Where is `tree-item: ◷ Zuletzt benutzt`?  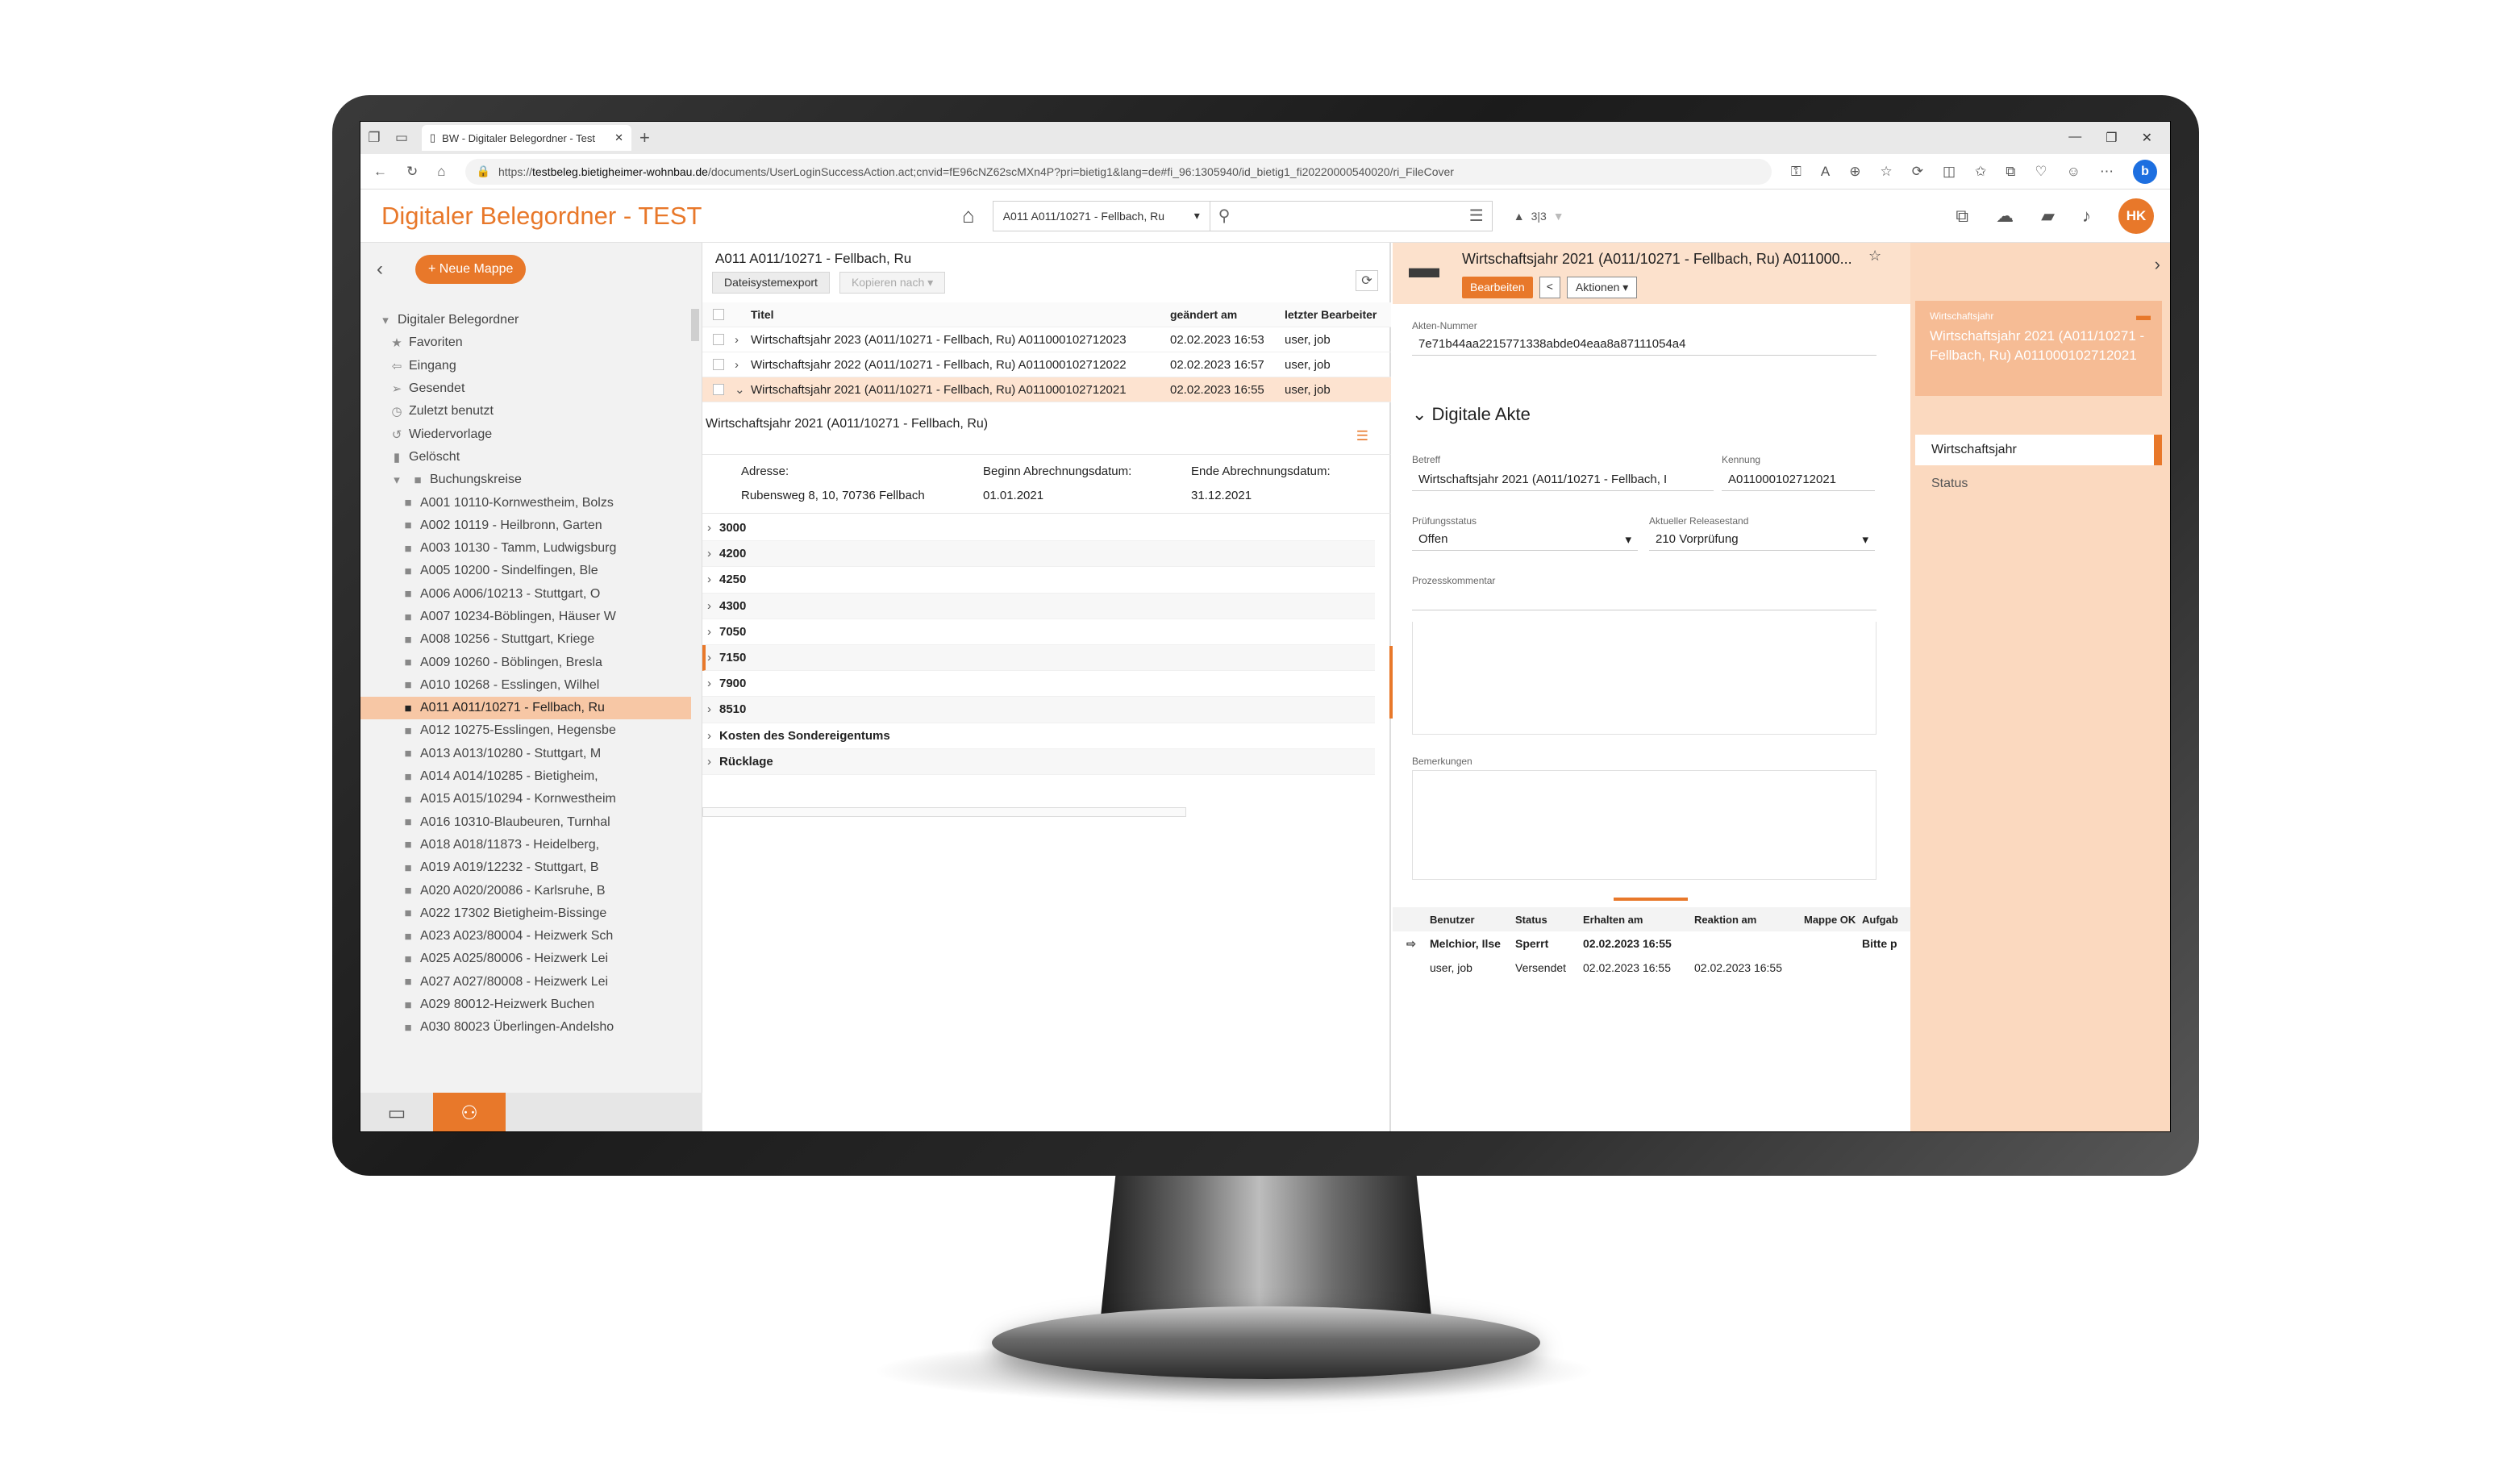 tree-item: ◷ Zuletzt benutzt is located at coordinates (525, 411).